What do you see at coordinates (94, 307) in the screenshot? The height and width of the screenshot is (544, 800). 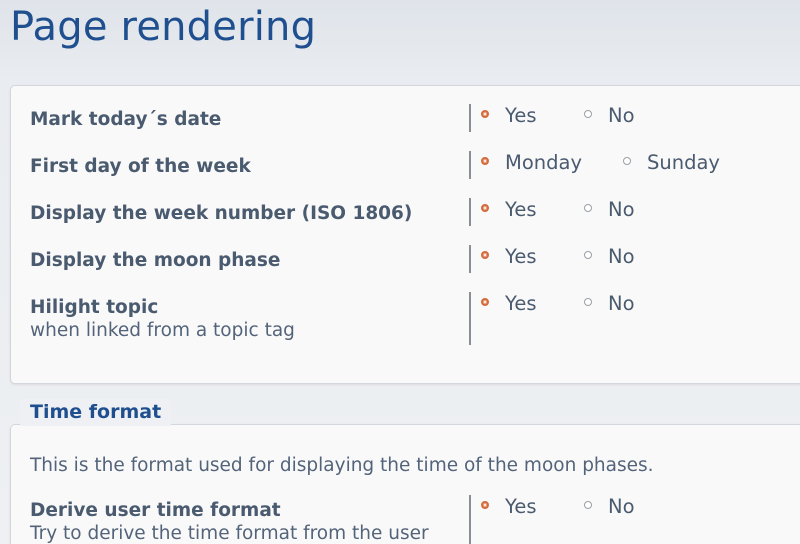 I see `setting-label: Hilight topic` at bounding box center [94, 307].